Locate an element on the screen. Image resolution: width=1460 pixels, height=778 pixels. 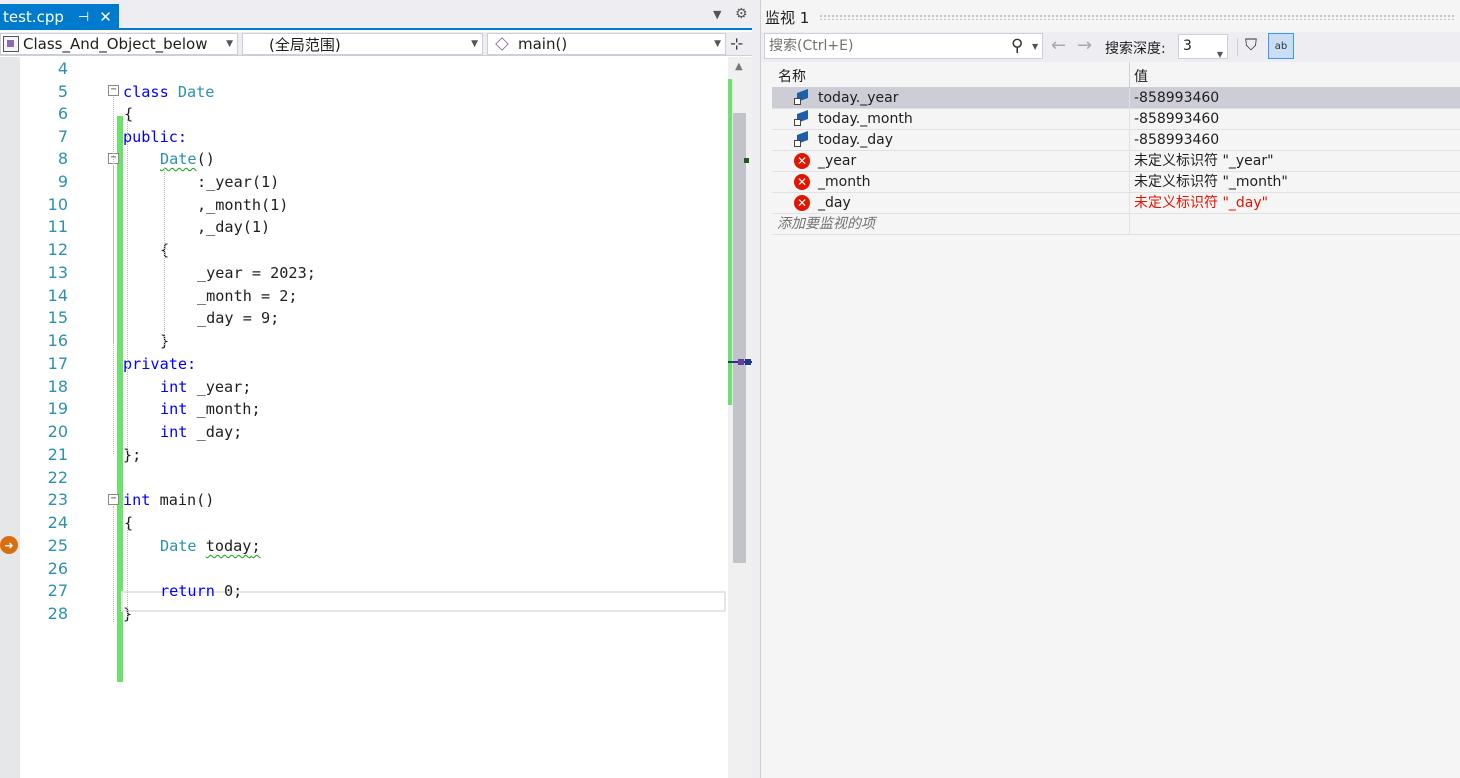
line-number: 10 is located at coordinates (57, 204).